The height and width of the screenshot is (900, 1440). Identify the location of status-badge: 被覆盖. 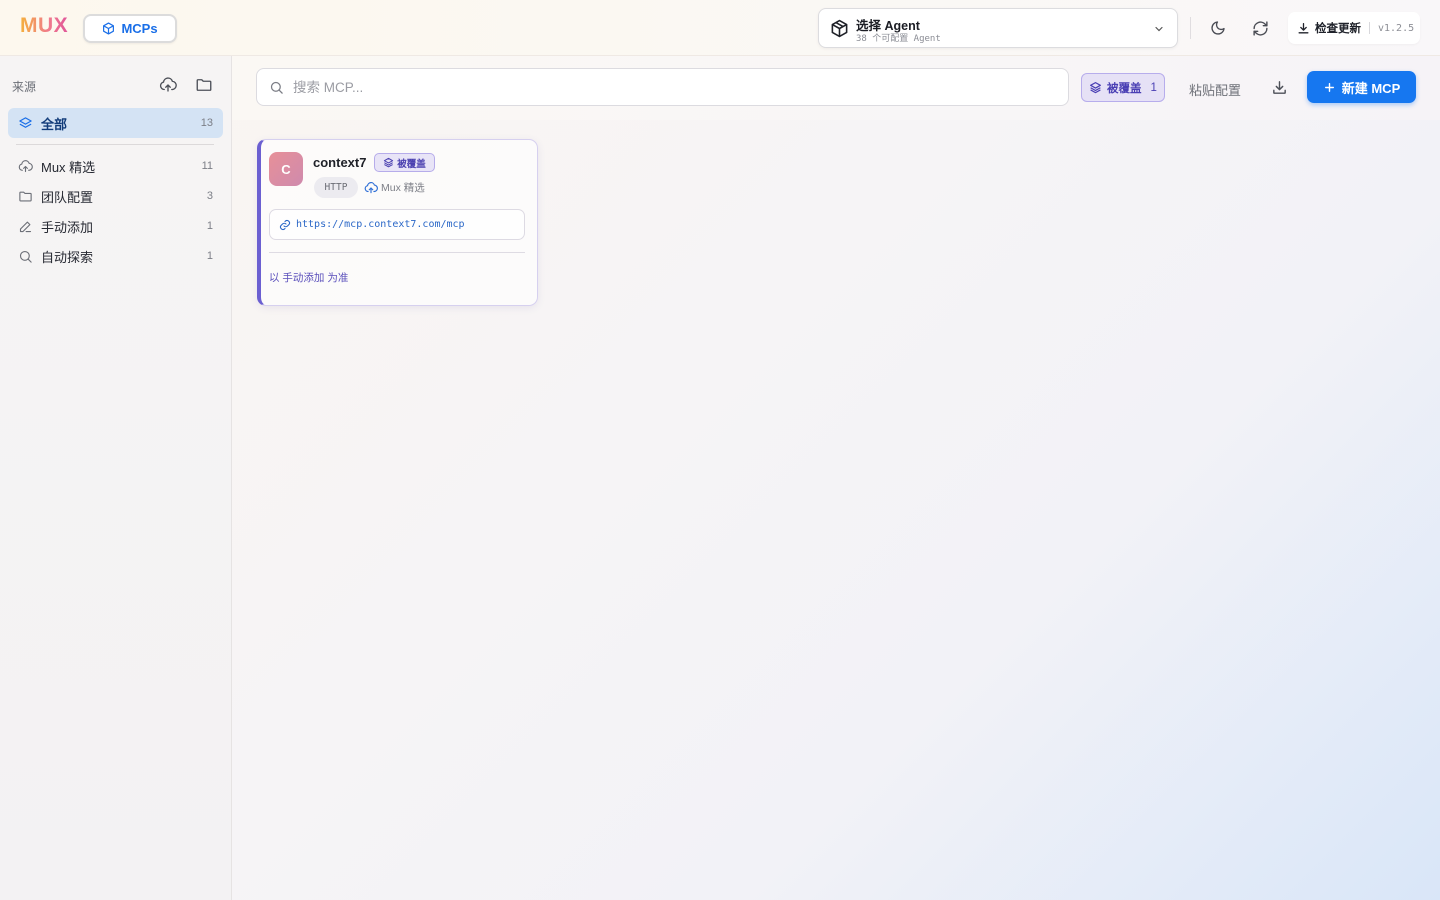
(404, 162).